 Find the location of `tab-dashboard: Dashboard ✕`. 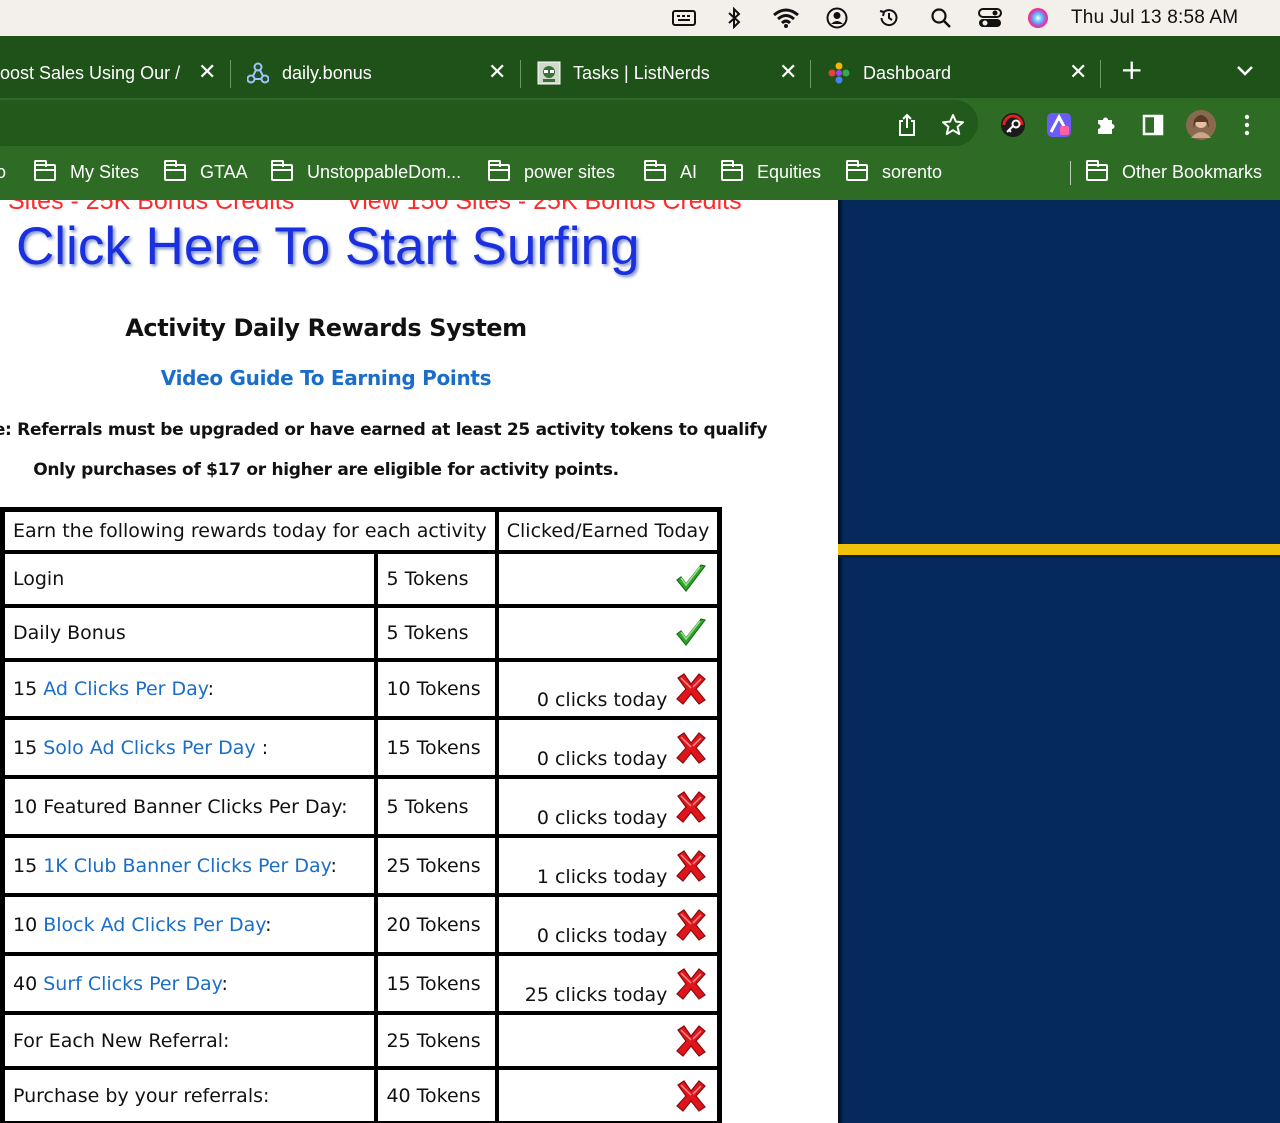

tab-dashboard: Dashboard ✕ is located at coordinates (963, 73).